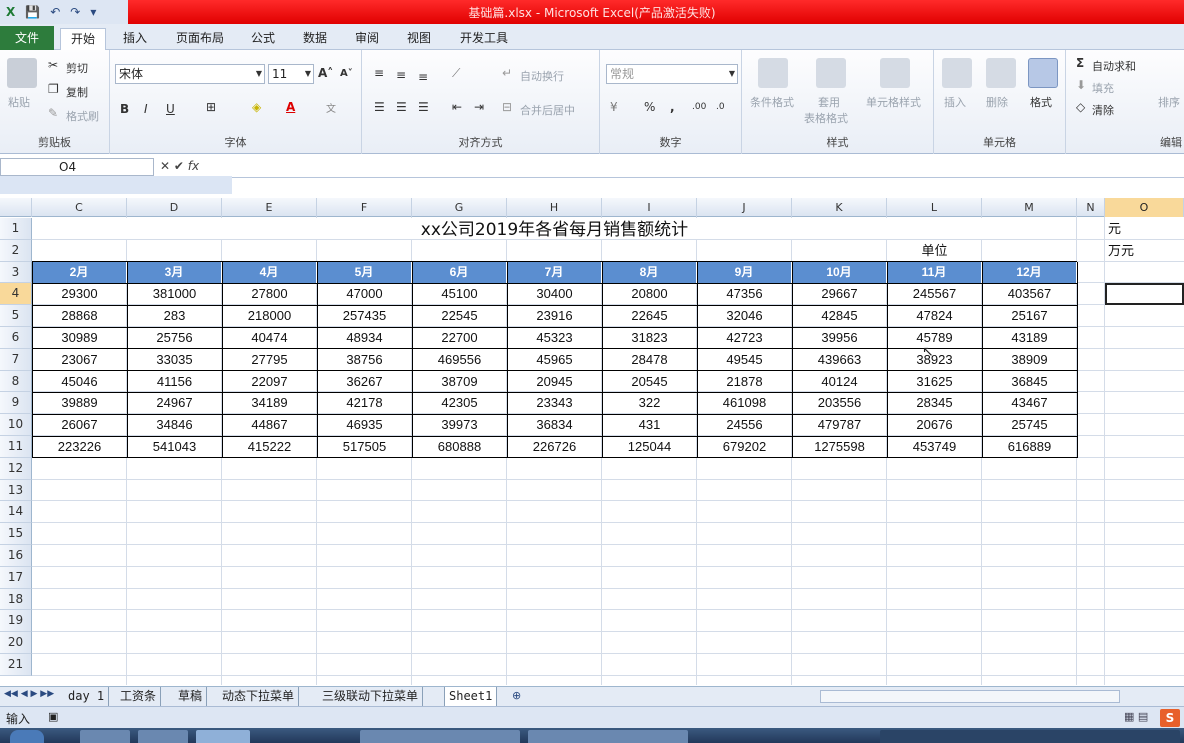  What do you see at coordinates (459, 294) in the screenshot?
I see `data-cell: 45100` at bounding box center [459, 294].